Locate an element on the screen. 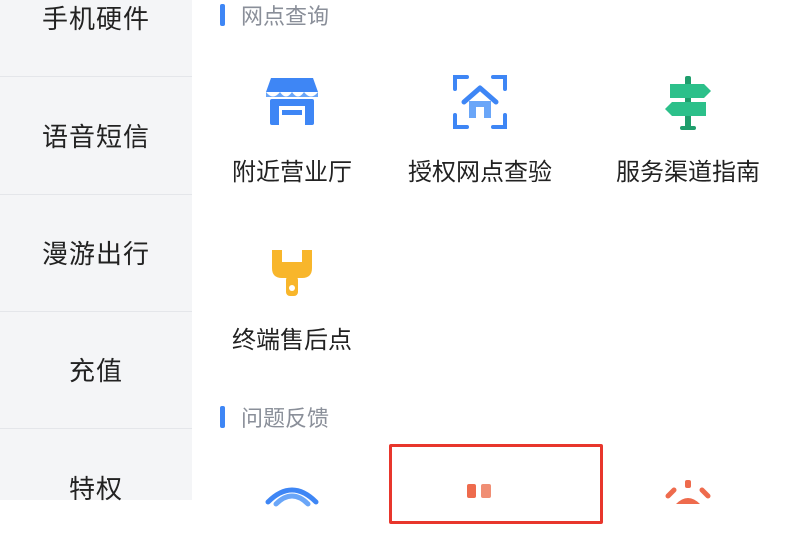 This screenshot has width=800, height=538. feedback-bulb-icon is located at coordinates (688, 492).